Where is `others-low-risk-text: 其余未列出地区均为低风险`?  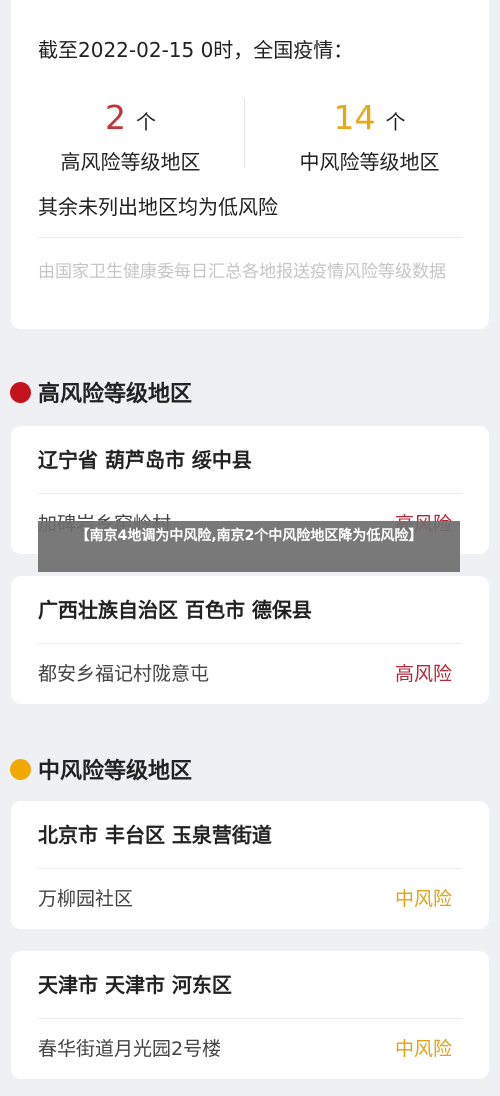
others-low-risk-text: 其余未列出地区均为低风险 is located at coordinates (158, 207).